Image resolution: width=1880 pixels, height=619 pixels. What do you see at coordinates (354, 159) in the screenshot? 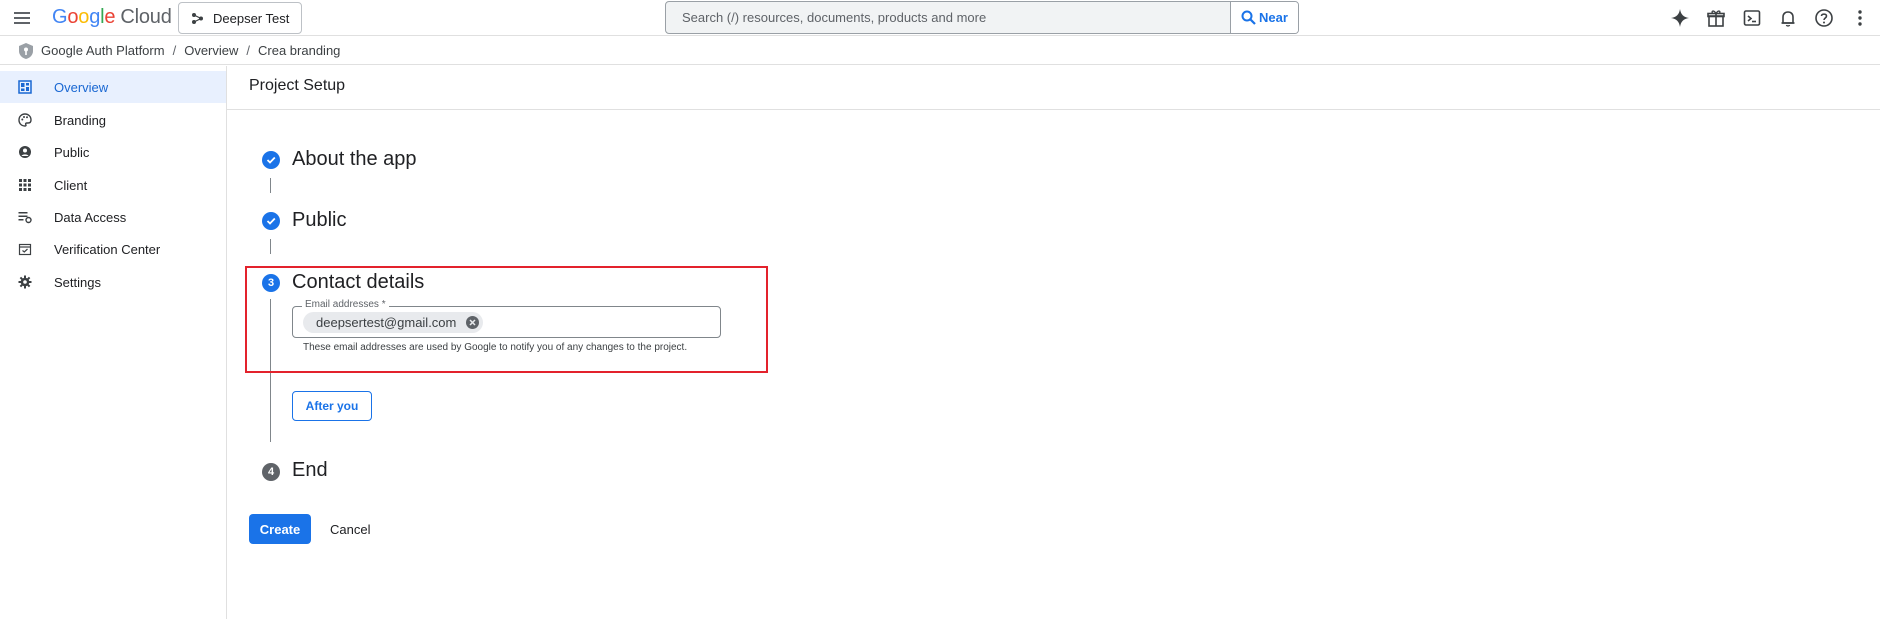
I see `step-1-title: About the app` at bounding box center [354, 159].